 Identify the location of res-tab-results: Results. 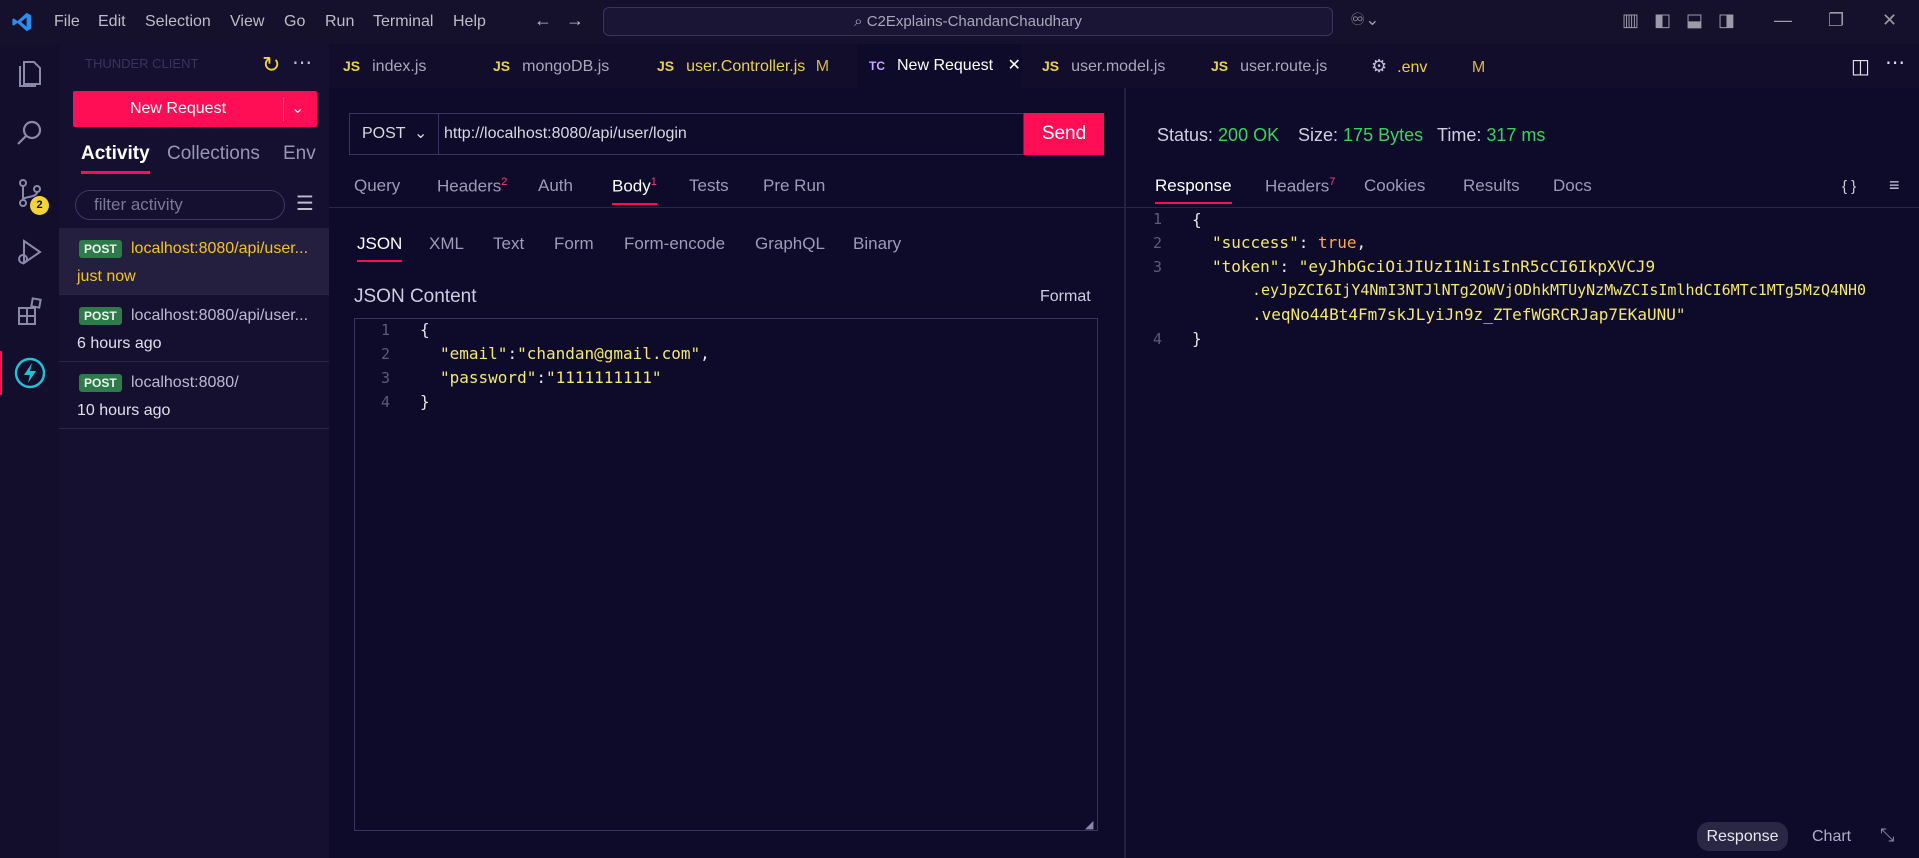
(1491, 186).